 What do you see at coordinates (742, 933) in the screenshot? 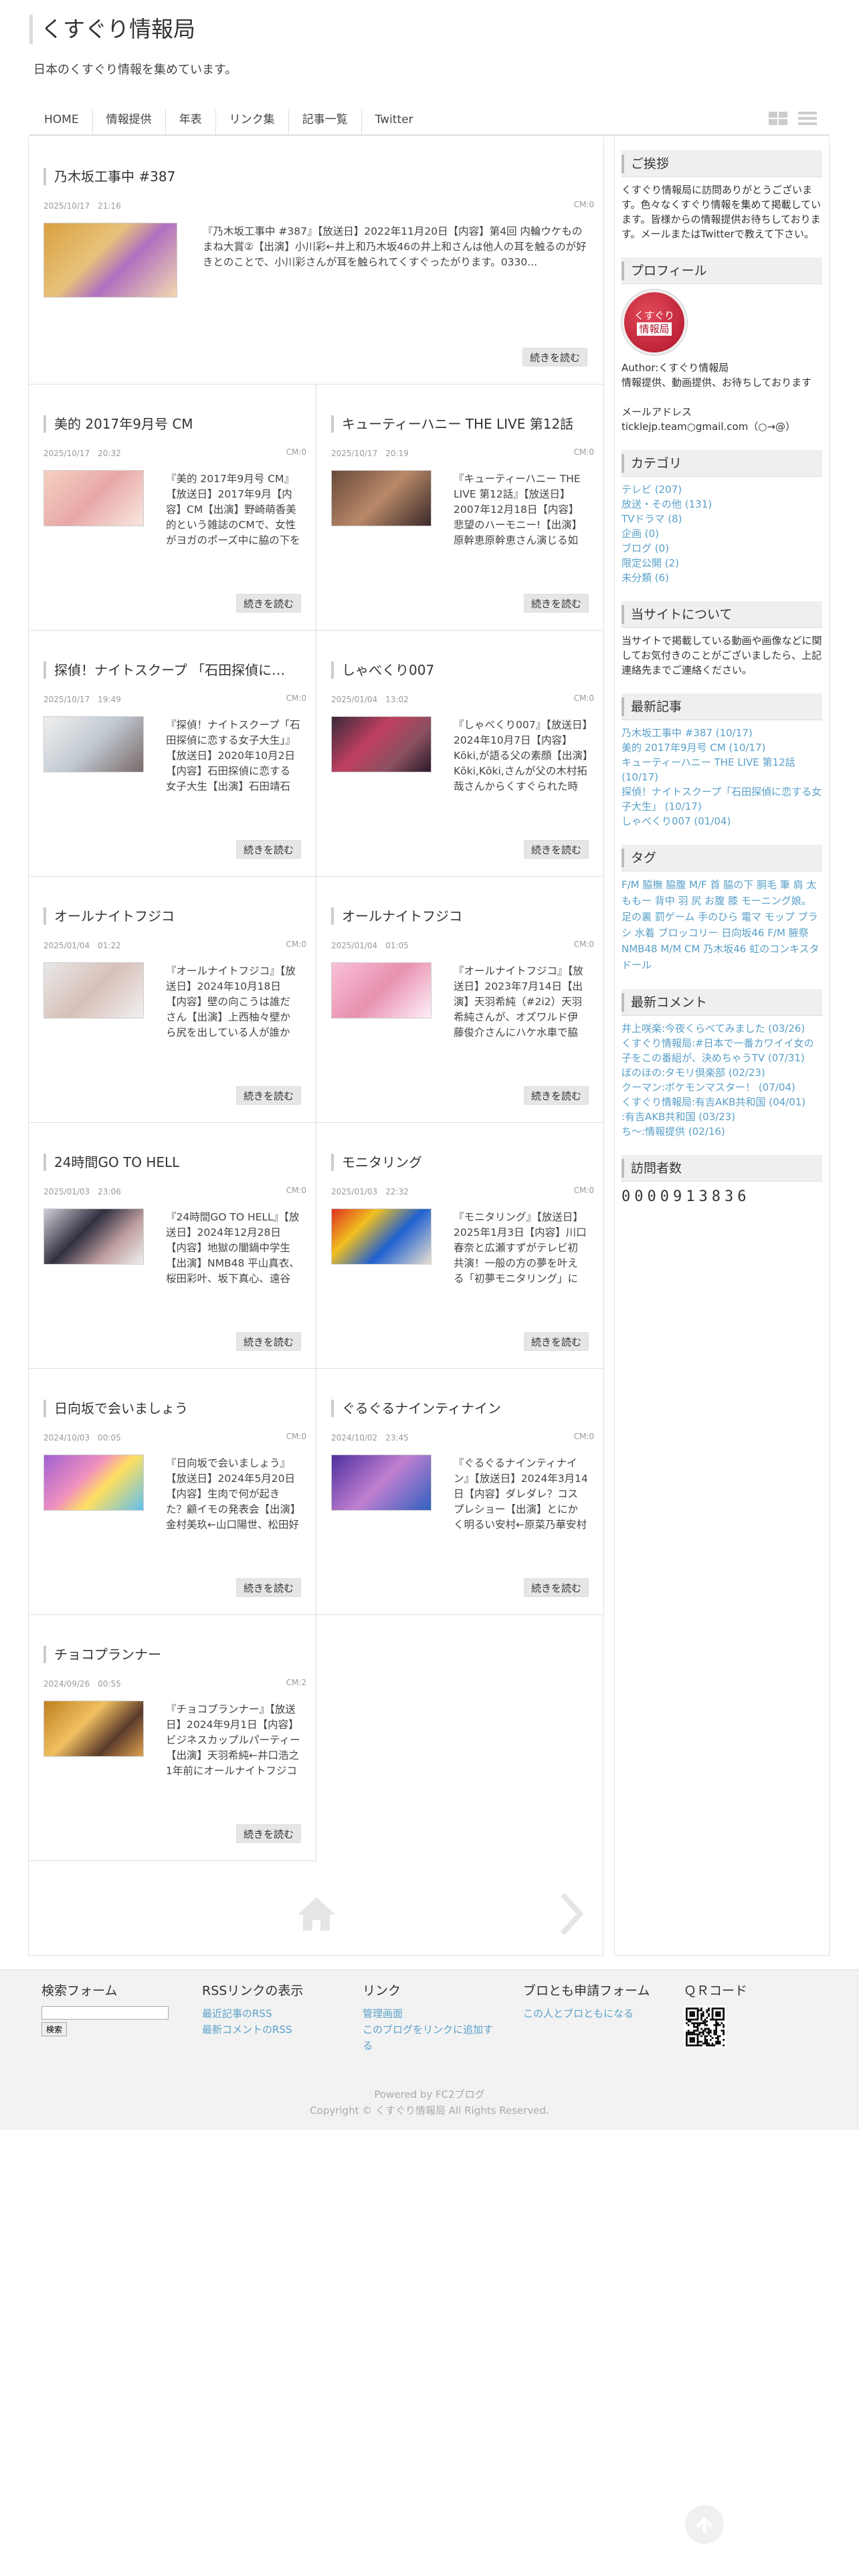
I see `tag-link: 日向坂46` at bounding box center [742, 933].